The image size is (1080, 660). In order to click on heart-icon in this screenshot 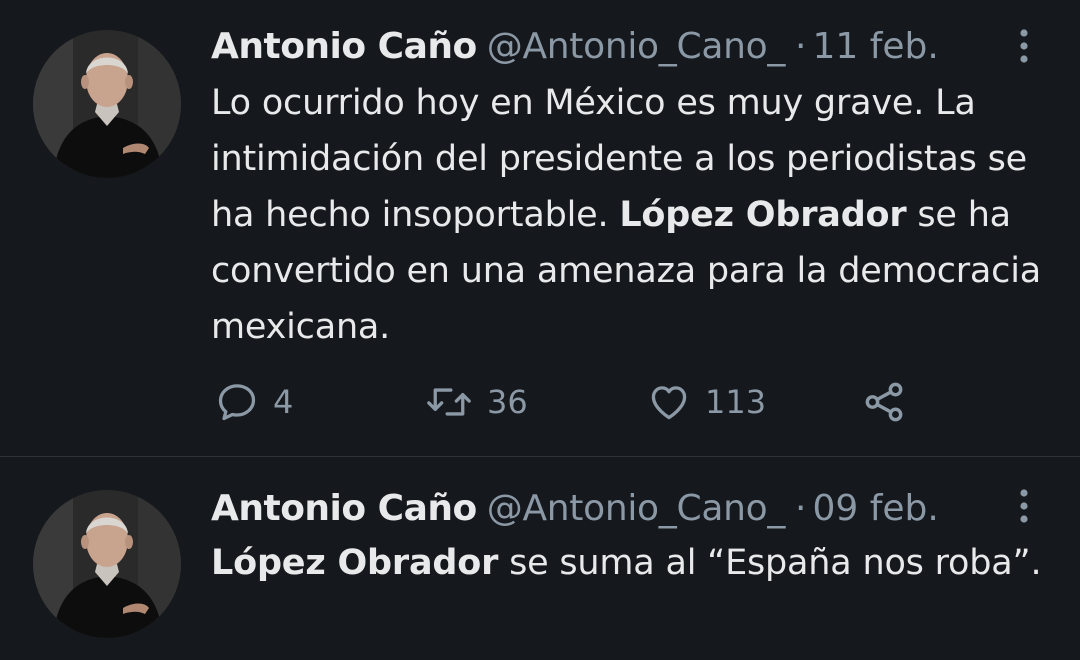, I will do `click(669, 403)`.